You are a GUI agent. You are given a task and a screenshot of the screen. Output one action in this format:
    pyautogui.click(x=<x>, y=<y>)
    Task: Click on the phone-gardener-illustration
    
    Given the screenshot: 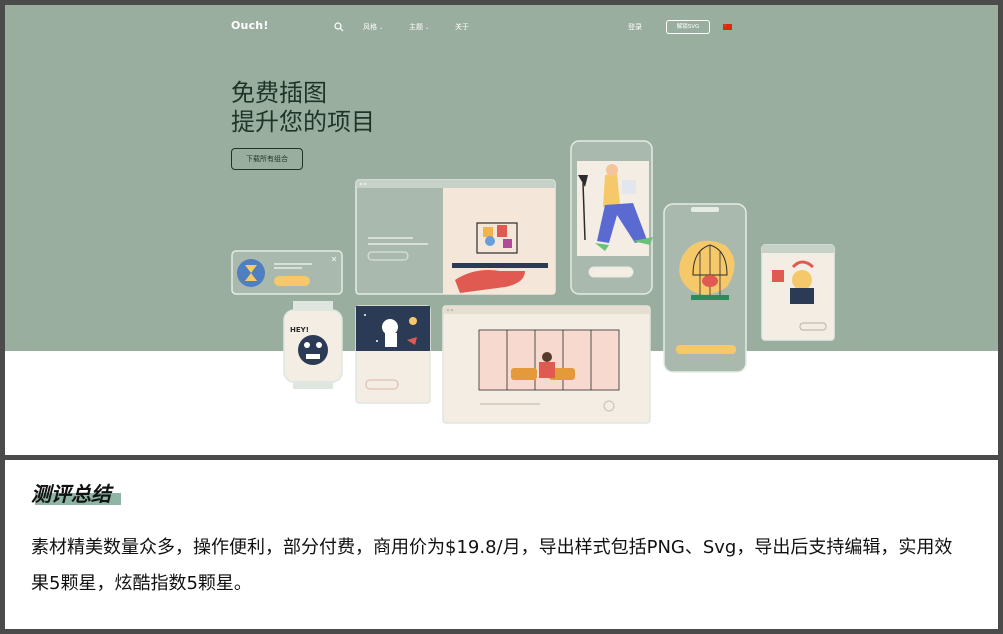 What is the action you would take?
    pyautogui.click(x=611, y=217)
    